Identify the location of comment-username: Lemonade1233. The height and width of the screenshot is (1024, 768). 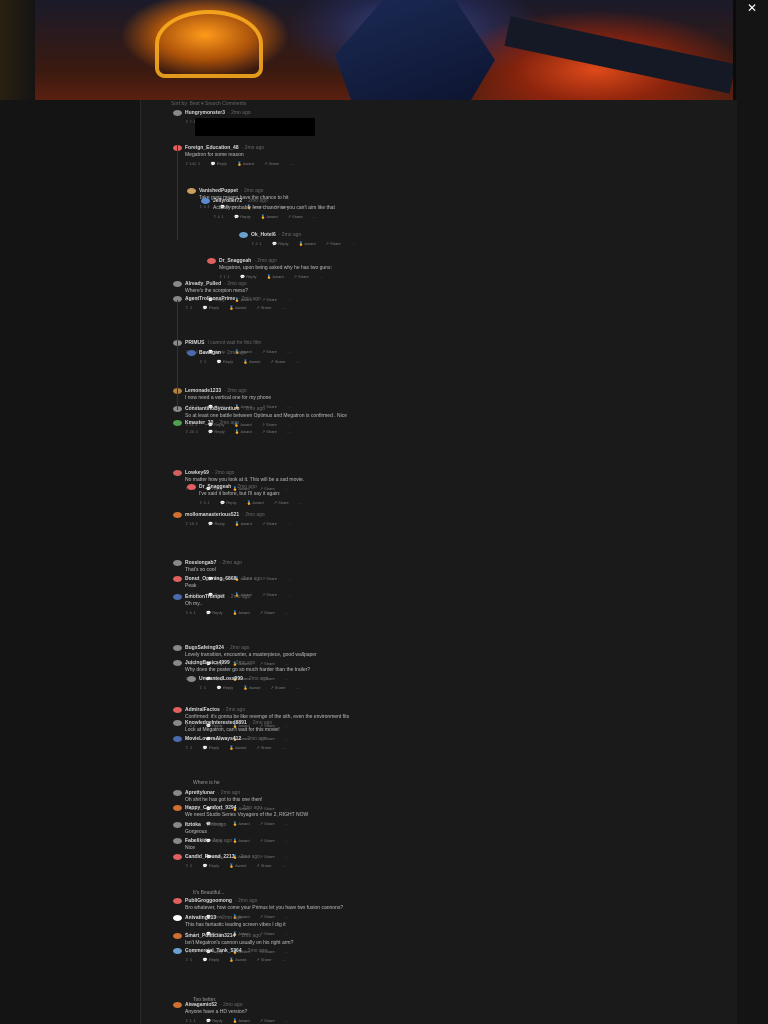
(203, 391).